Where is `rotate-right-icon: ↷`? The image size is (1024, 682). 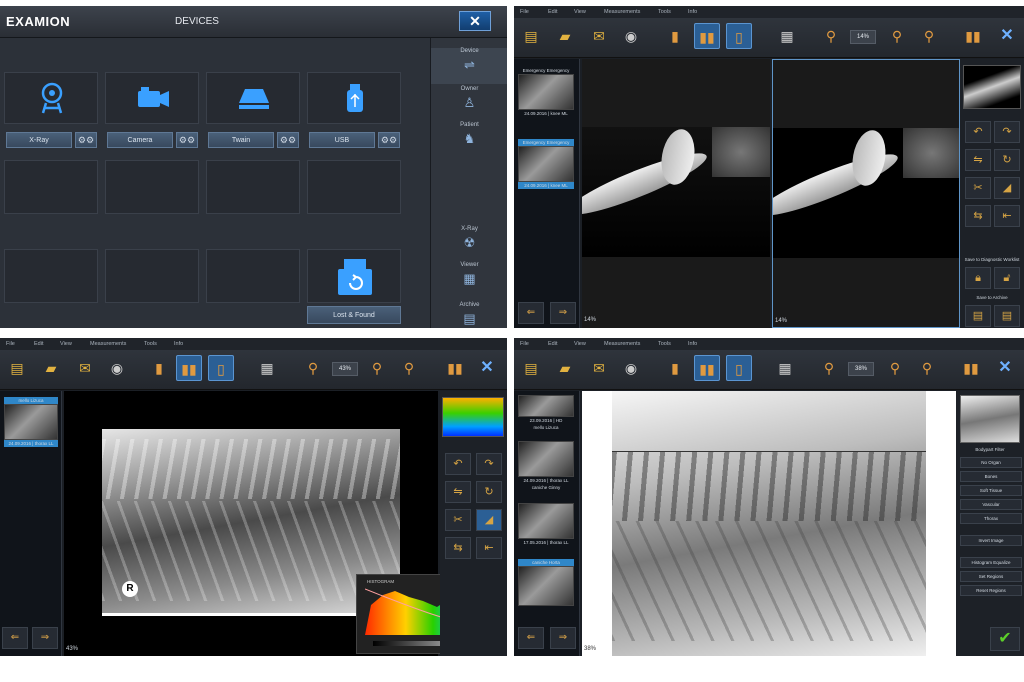 rotate-right-icon: ↷ is located at coordinates (489, 464).